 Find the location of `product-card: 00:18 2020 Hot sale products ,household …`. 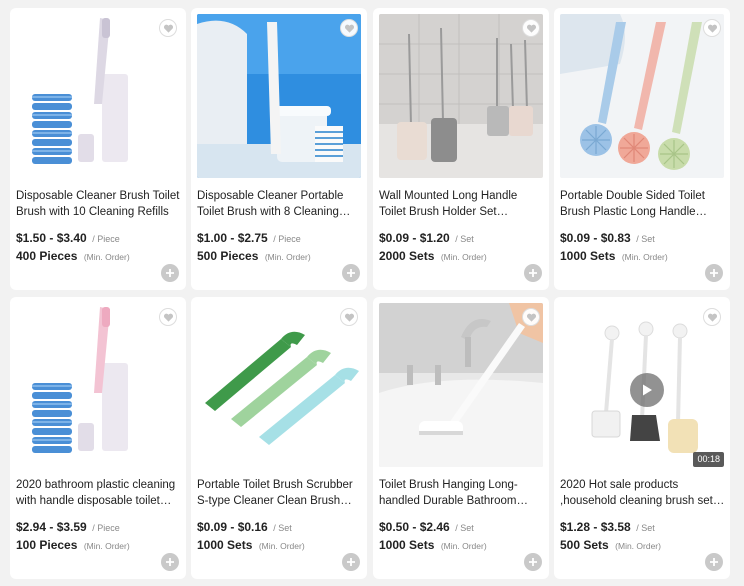

product-card: 00:18 2020 Hot sale products ,household … is located at coordinates (642, 438).